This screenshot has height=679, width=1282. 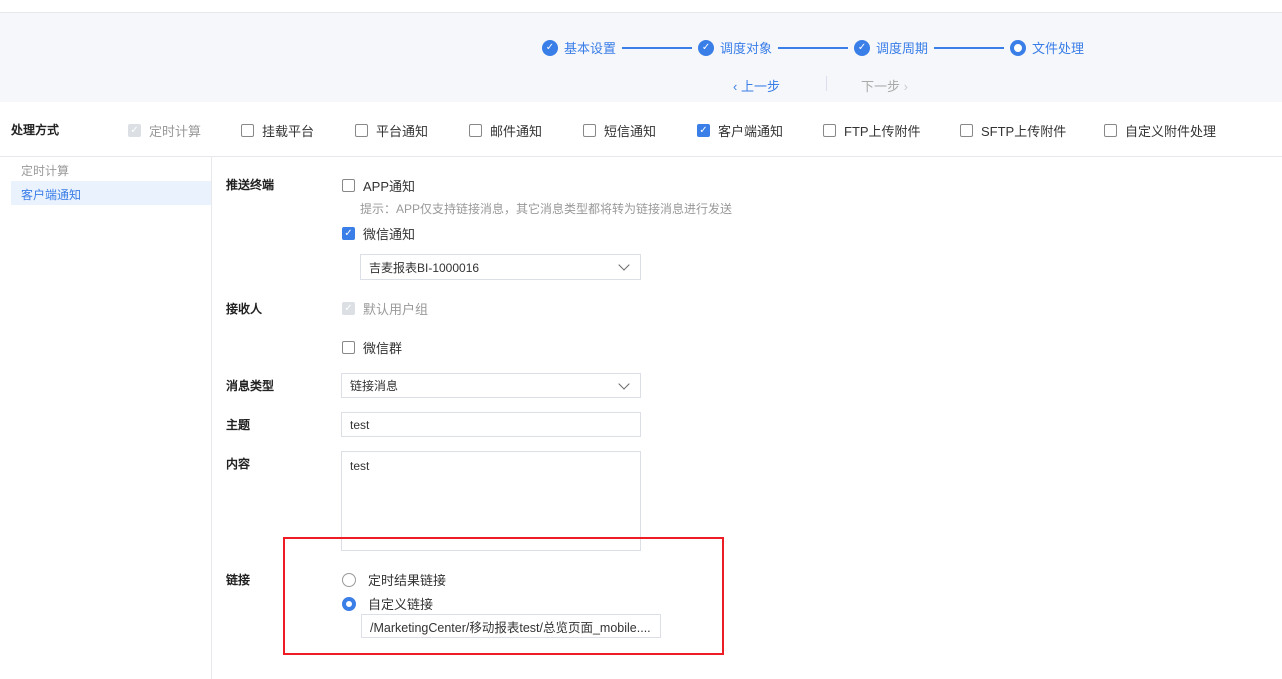 What do you see at coordinates (238, 464) in the screenshot?
I see `content-label: 内容` at bounding box center [238, 464].